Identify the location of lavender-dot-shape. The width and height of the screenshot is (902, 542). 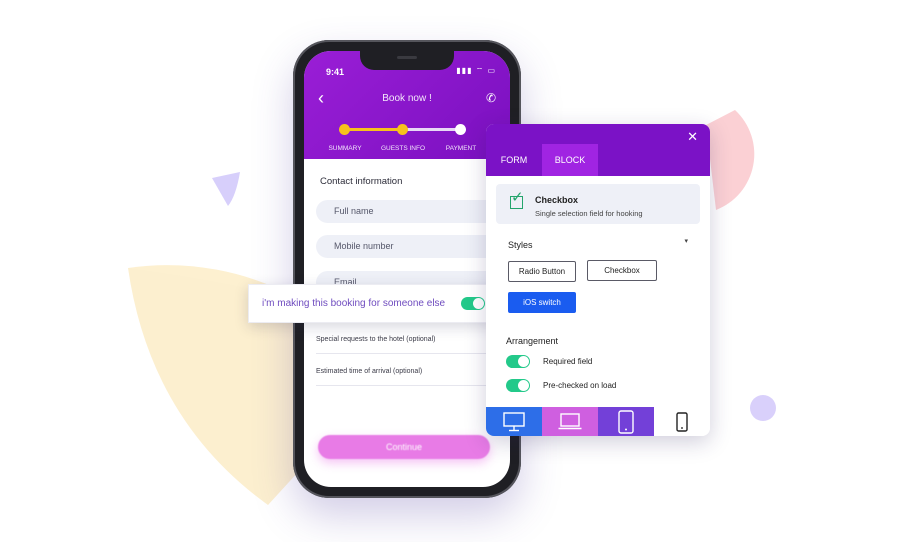
(763, 408).